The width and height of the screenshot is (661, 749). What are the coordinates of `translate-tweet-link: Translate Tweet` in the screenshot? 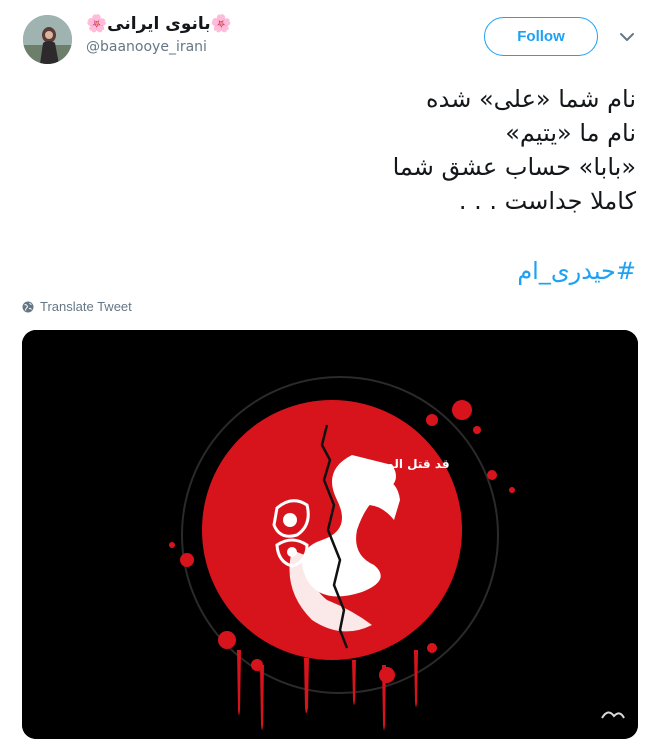 It's located at (77, 306).